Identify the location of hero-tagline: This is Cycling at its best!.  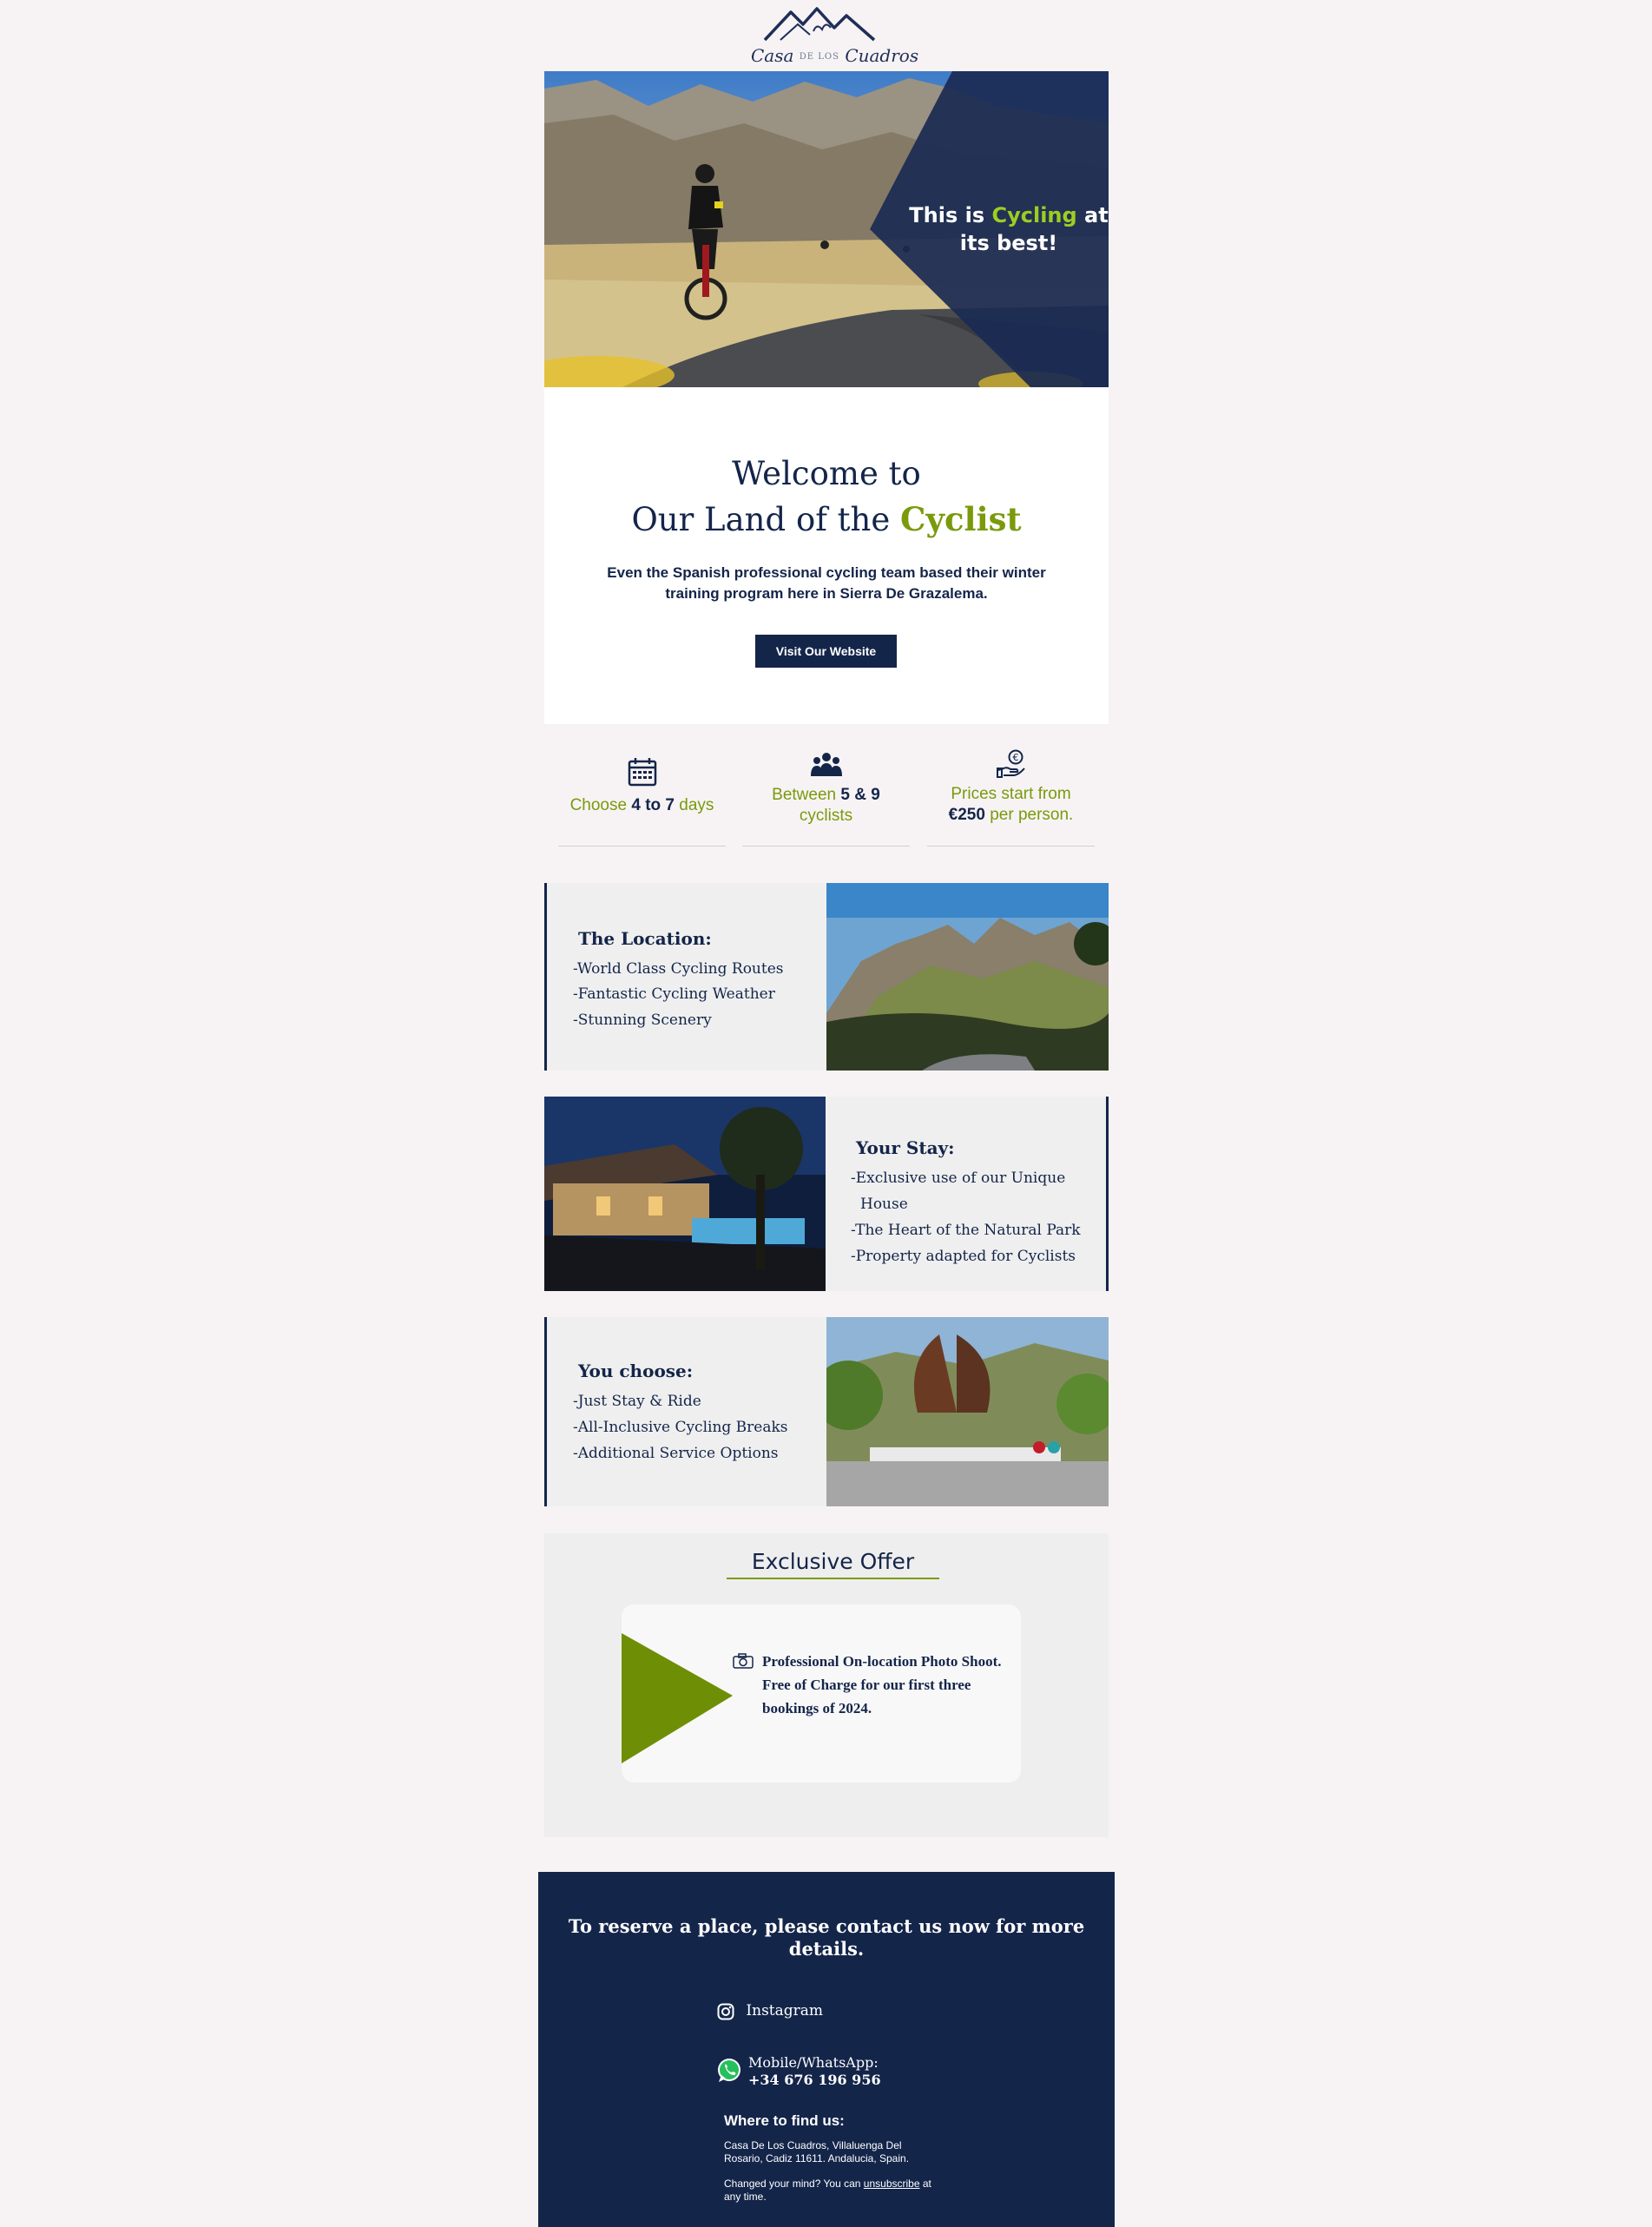
(1009, 229).